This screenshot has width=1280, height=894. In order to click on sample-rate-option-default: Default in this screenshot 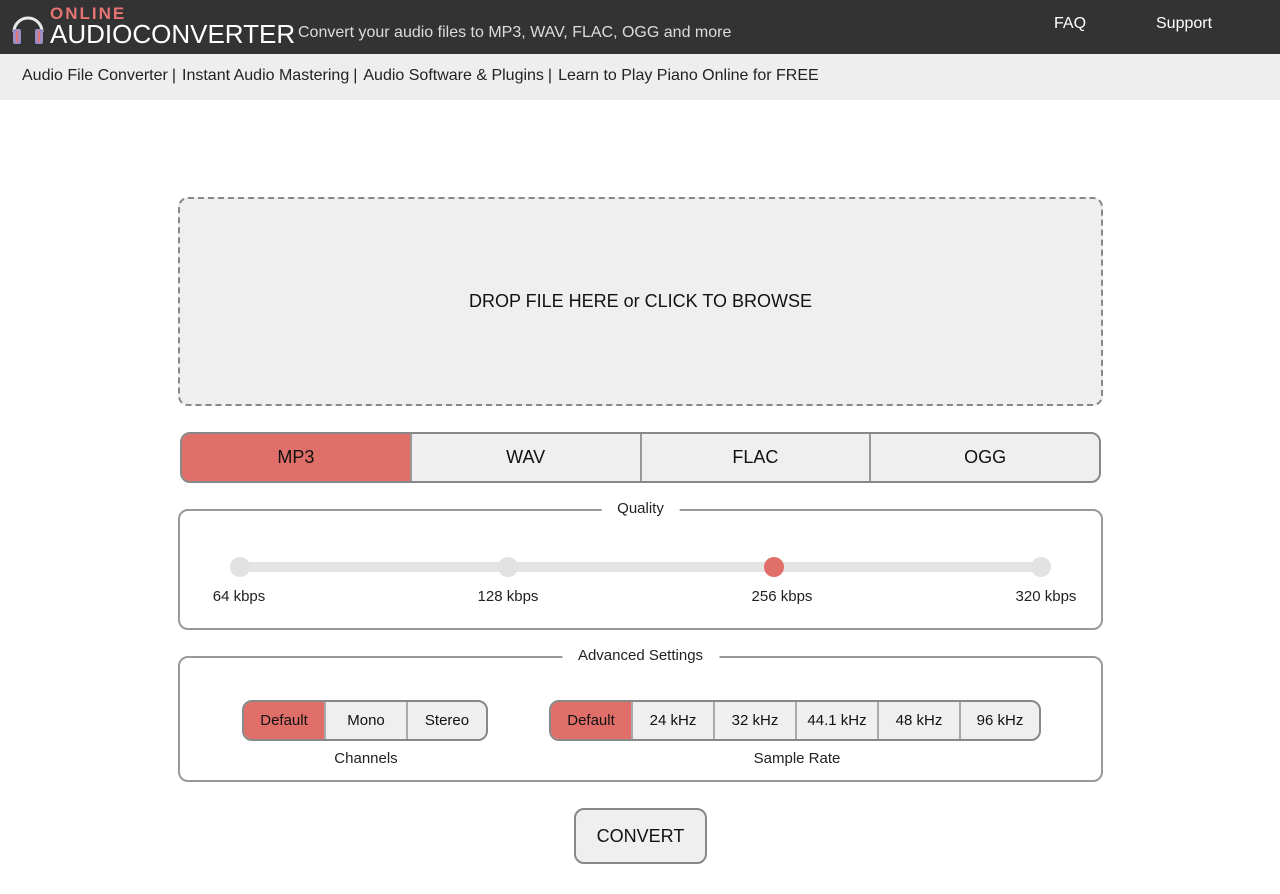, I will do `click(592, 720)`.